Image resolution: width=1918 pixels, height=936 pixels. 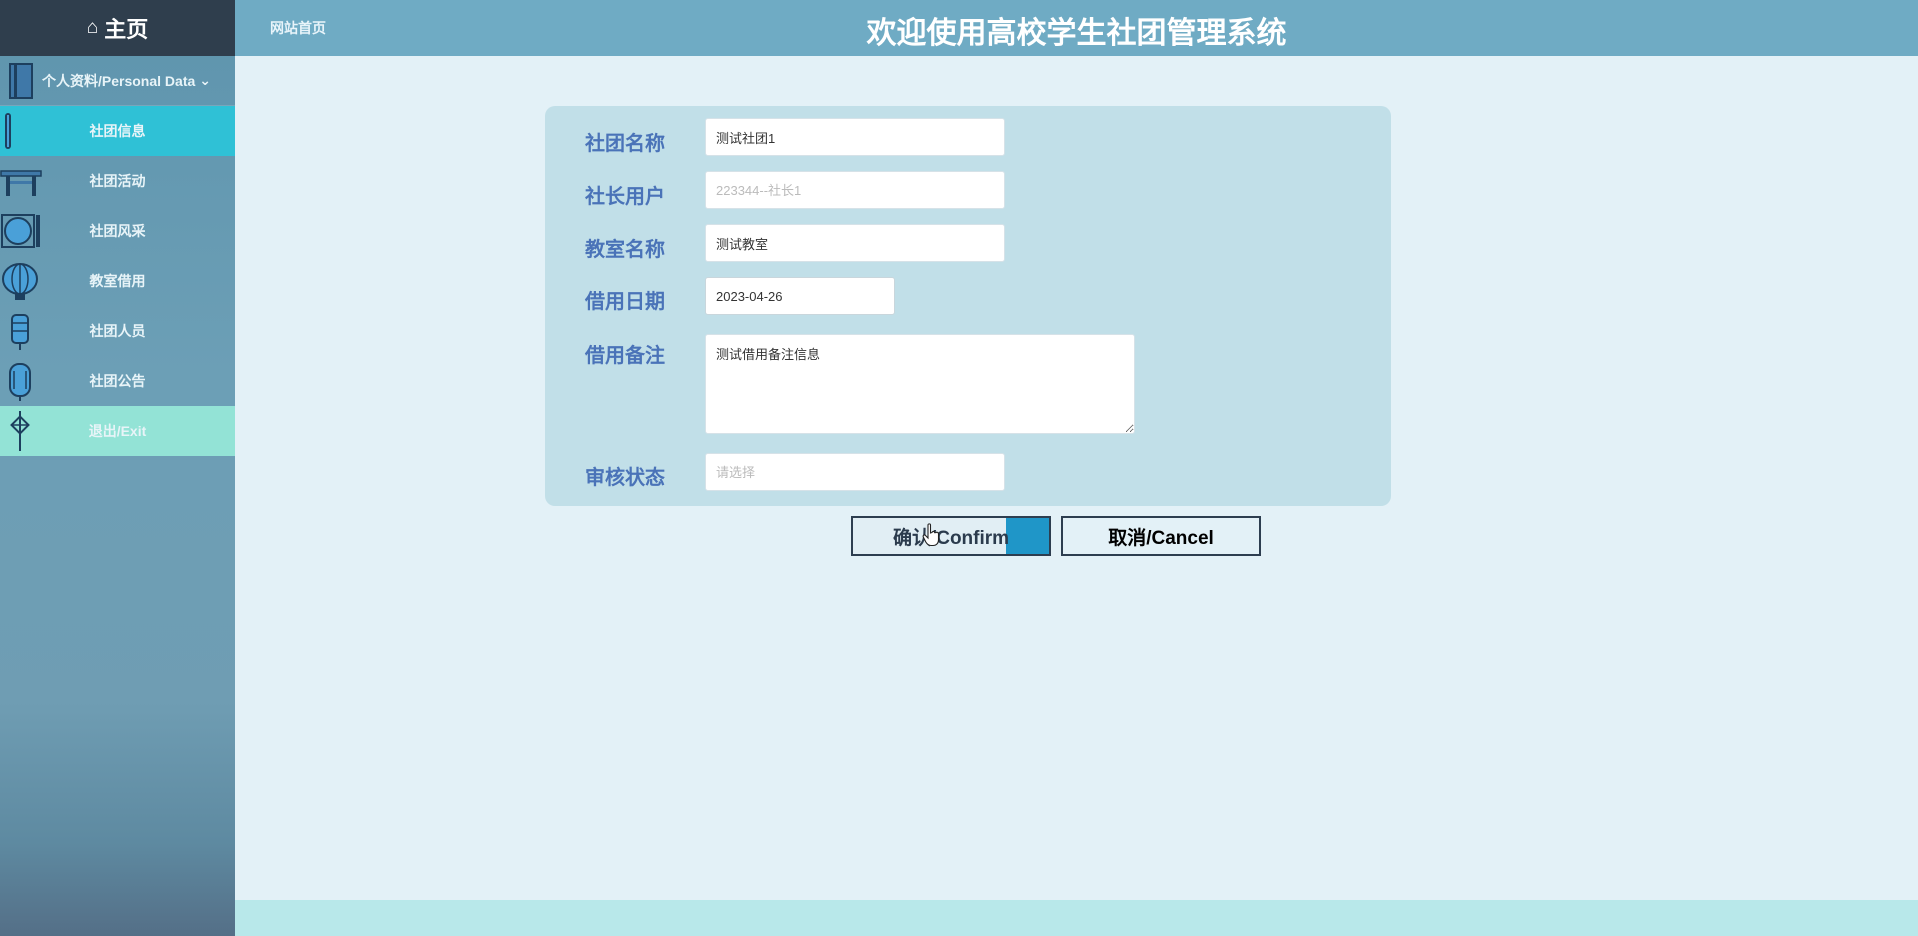 What do you see at coordinates (20, 231) in the screenshot?
I see `mirror-icon` at bounding box center [20, 231].